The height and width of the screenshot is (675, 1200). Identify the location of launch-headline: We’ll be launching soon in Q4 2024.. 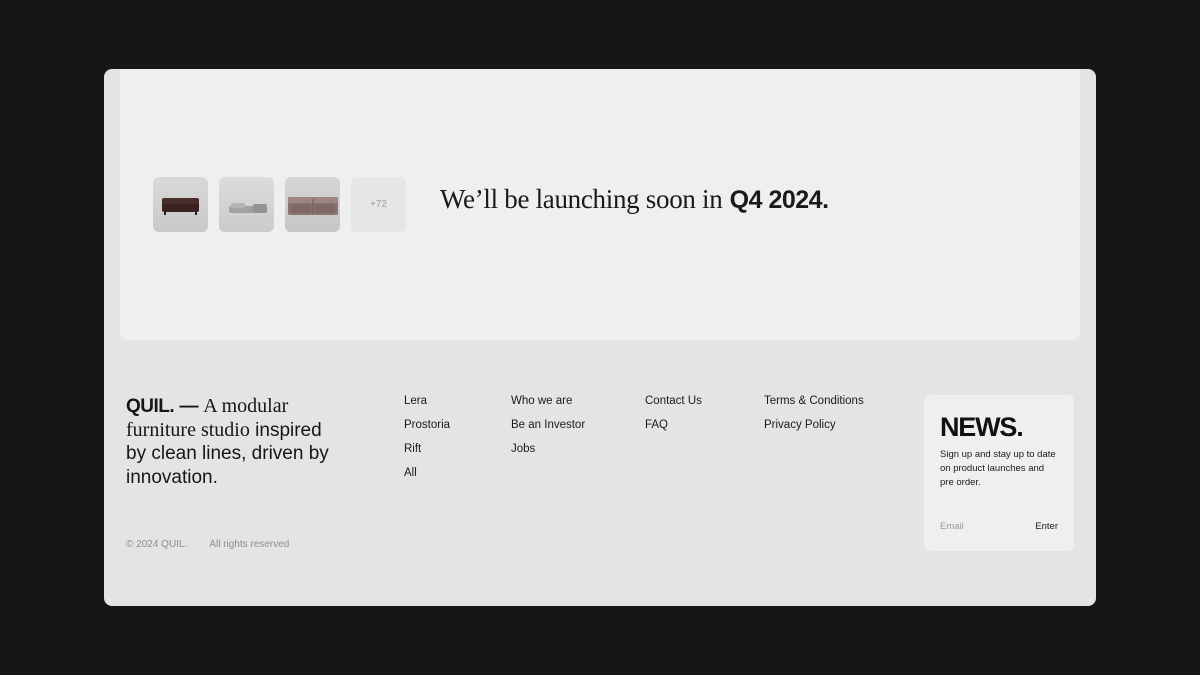
(634, 199).